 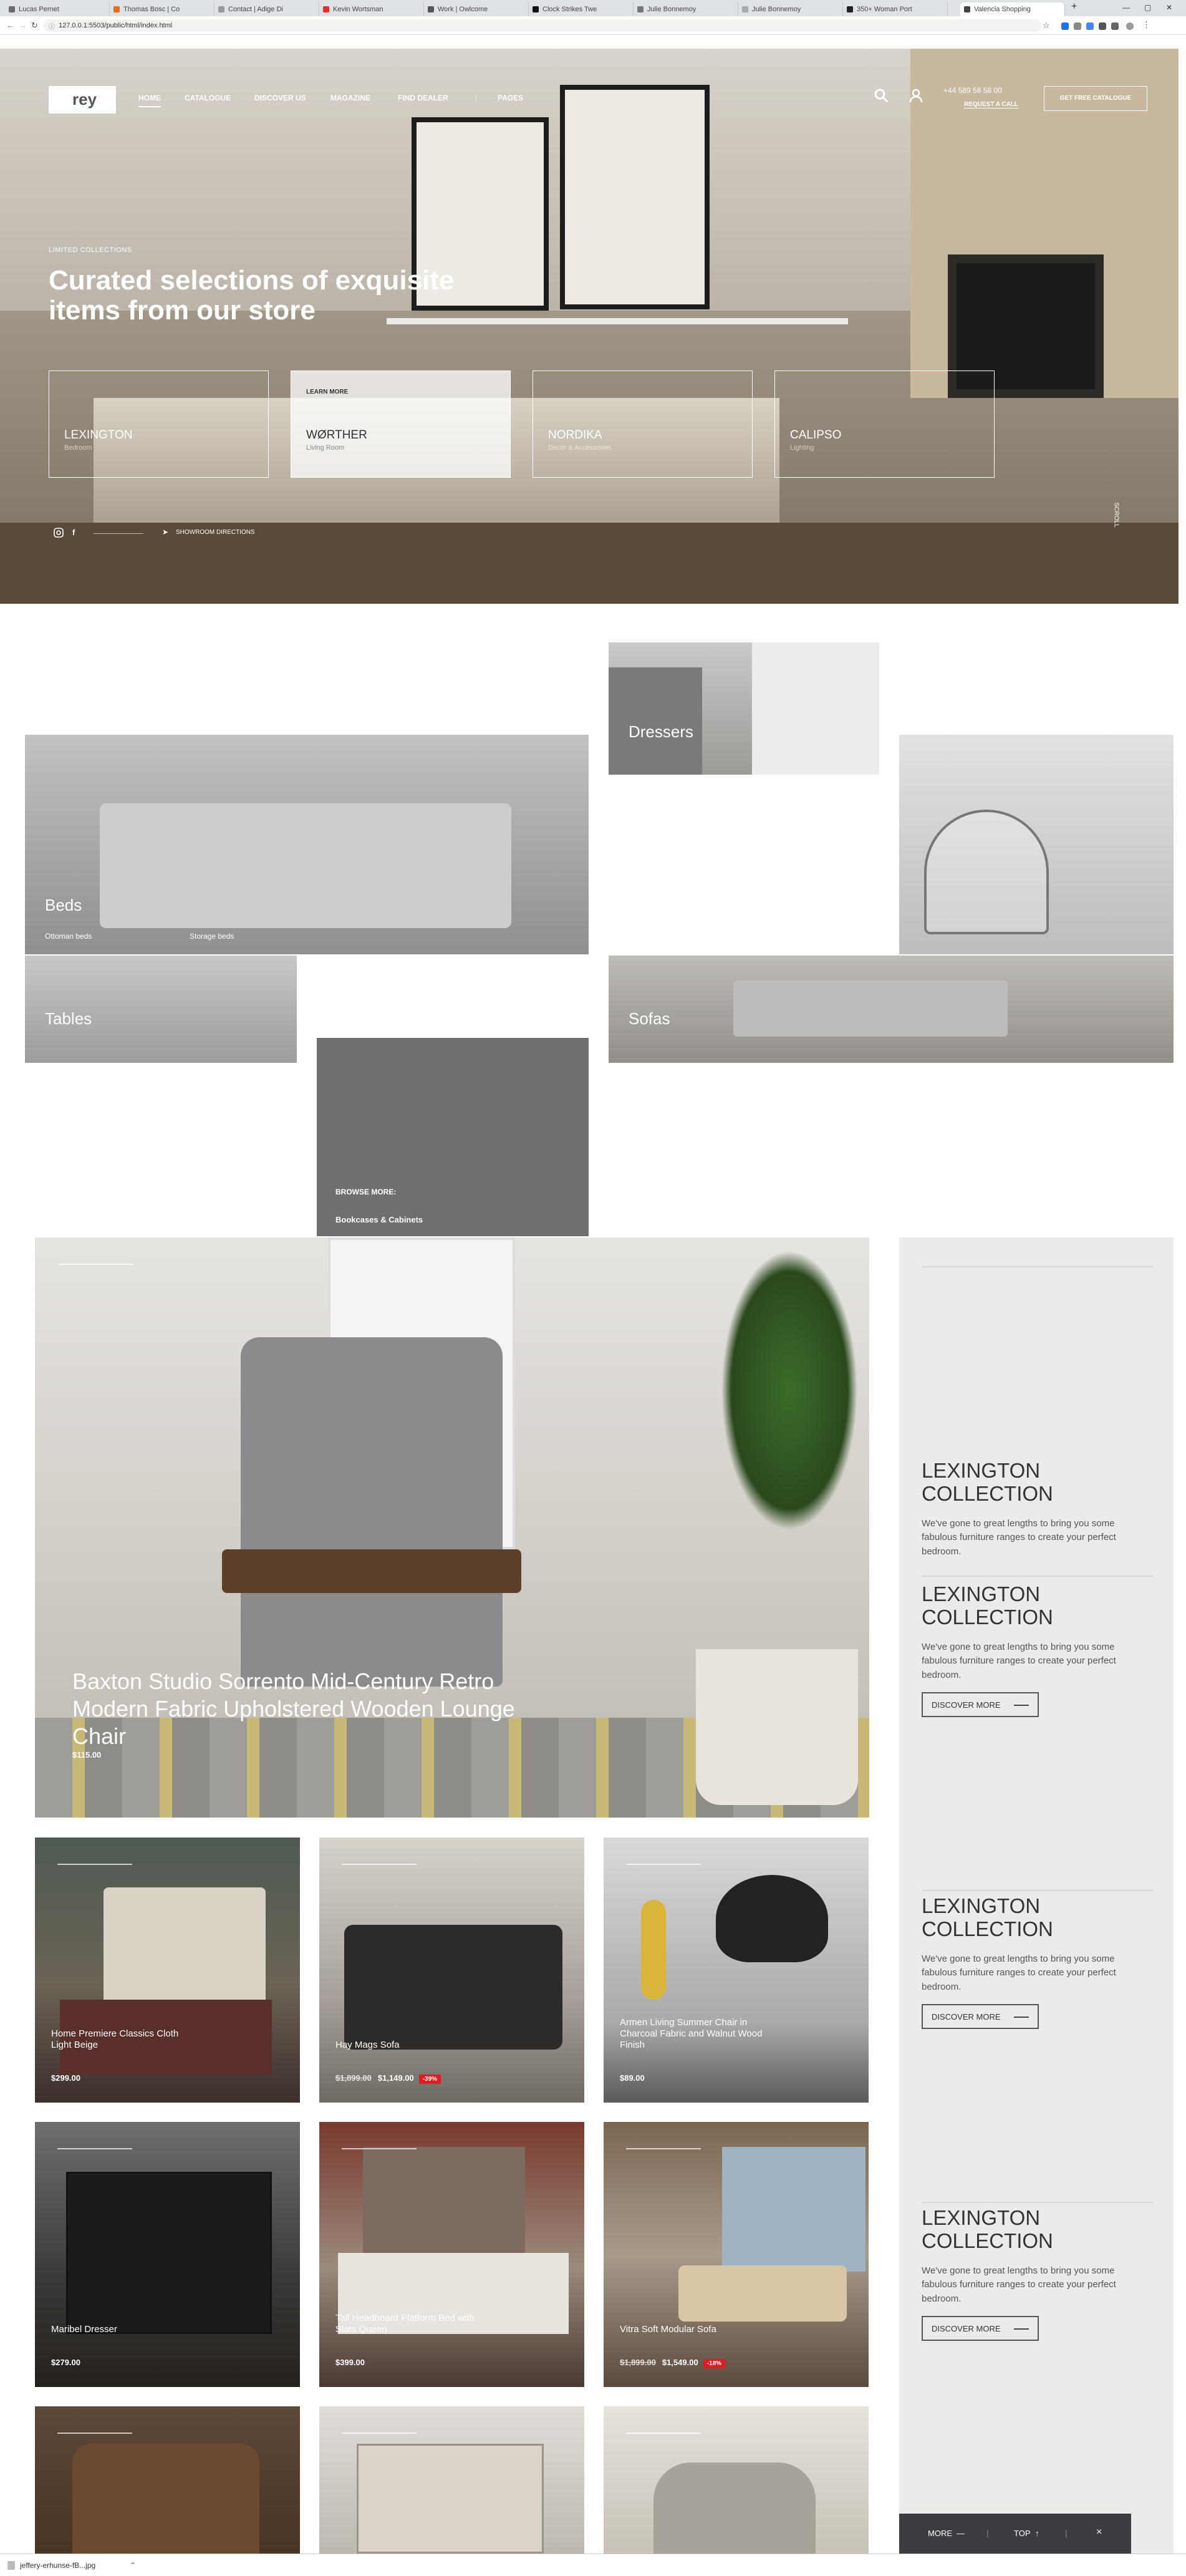 I want to click on browser-tab-active: Valencia Shopping, so click(x=1013, y=9).